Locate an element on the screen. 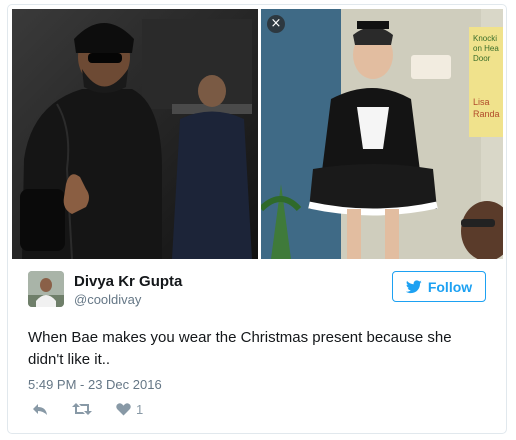  bird-icon is located at coordinates (413, 286).